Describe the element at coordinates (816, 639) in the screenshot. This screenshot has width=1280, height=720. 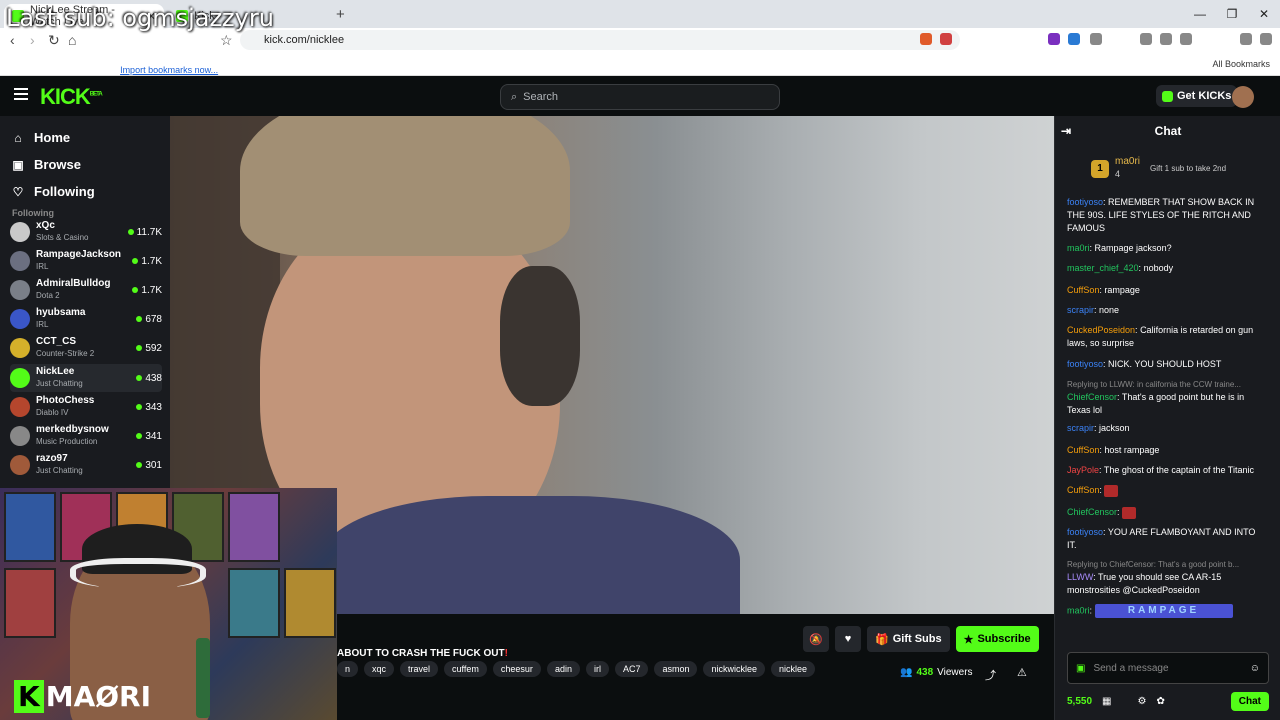
I see `mute-notifications-icon: 🔕` at that location.